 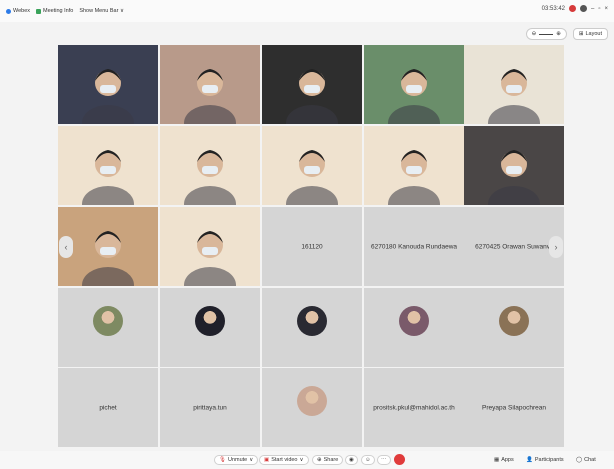 I want to click on webex-menu: Webex, so click(x=18, y=11).